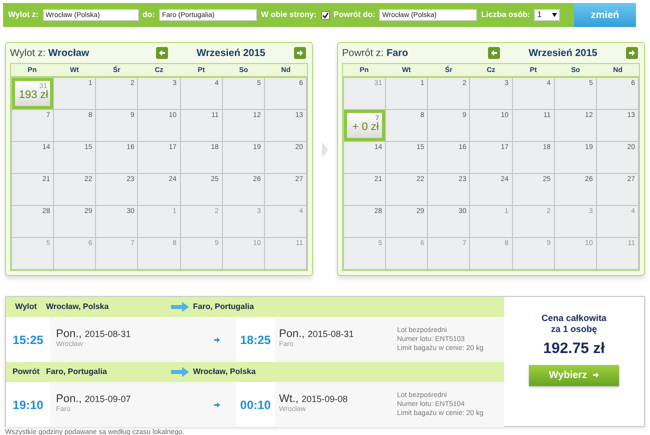  Describe the element at coordinates (547, 15) in the screenshot. I see `persons-select: 1` at that location.